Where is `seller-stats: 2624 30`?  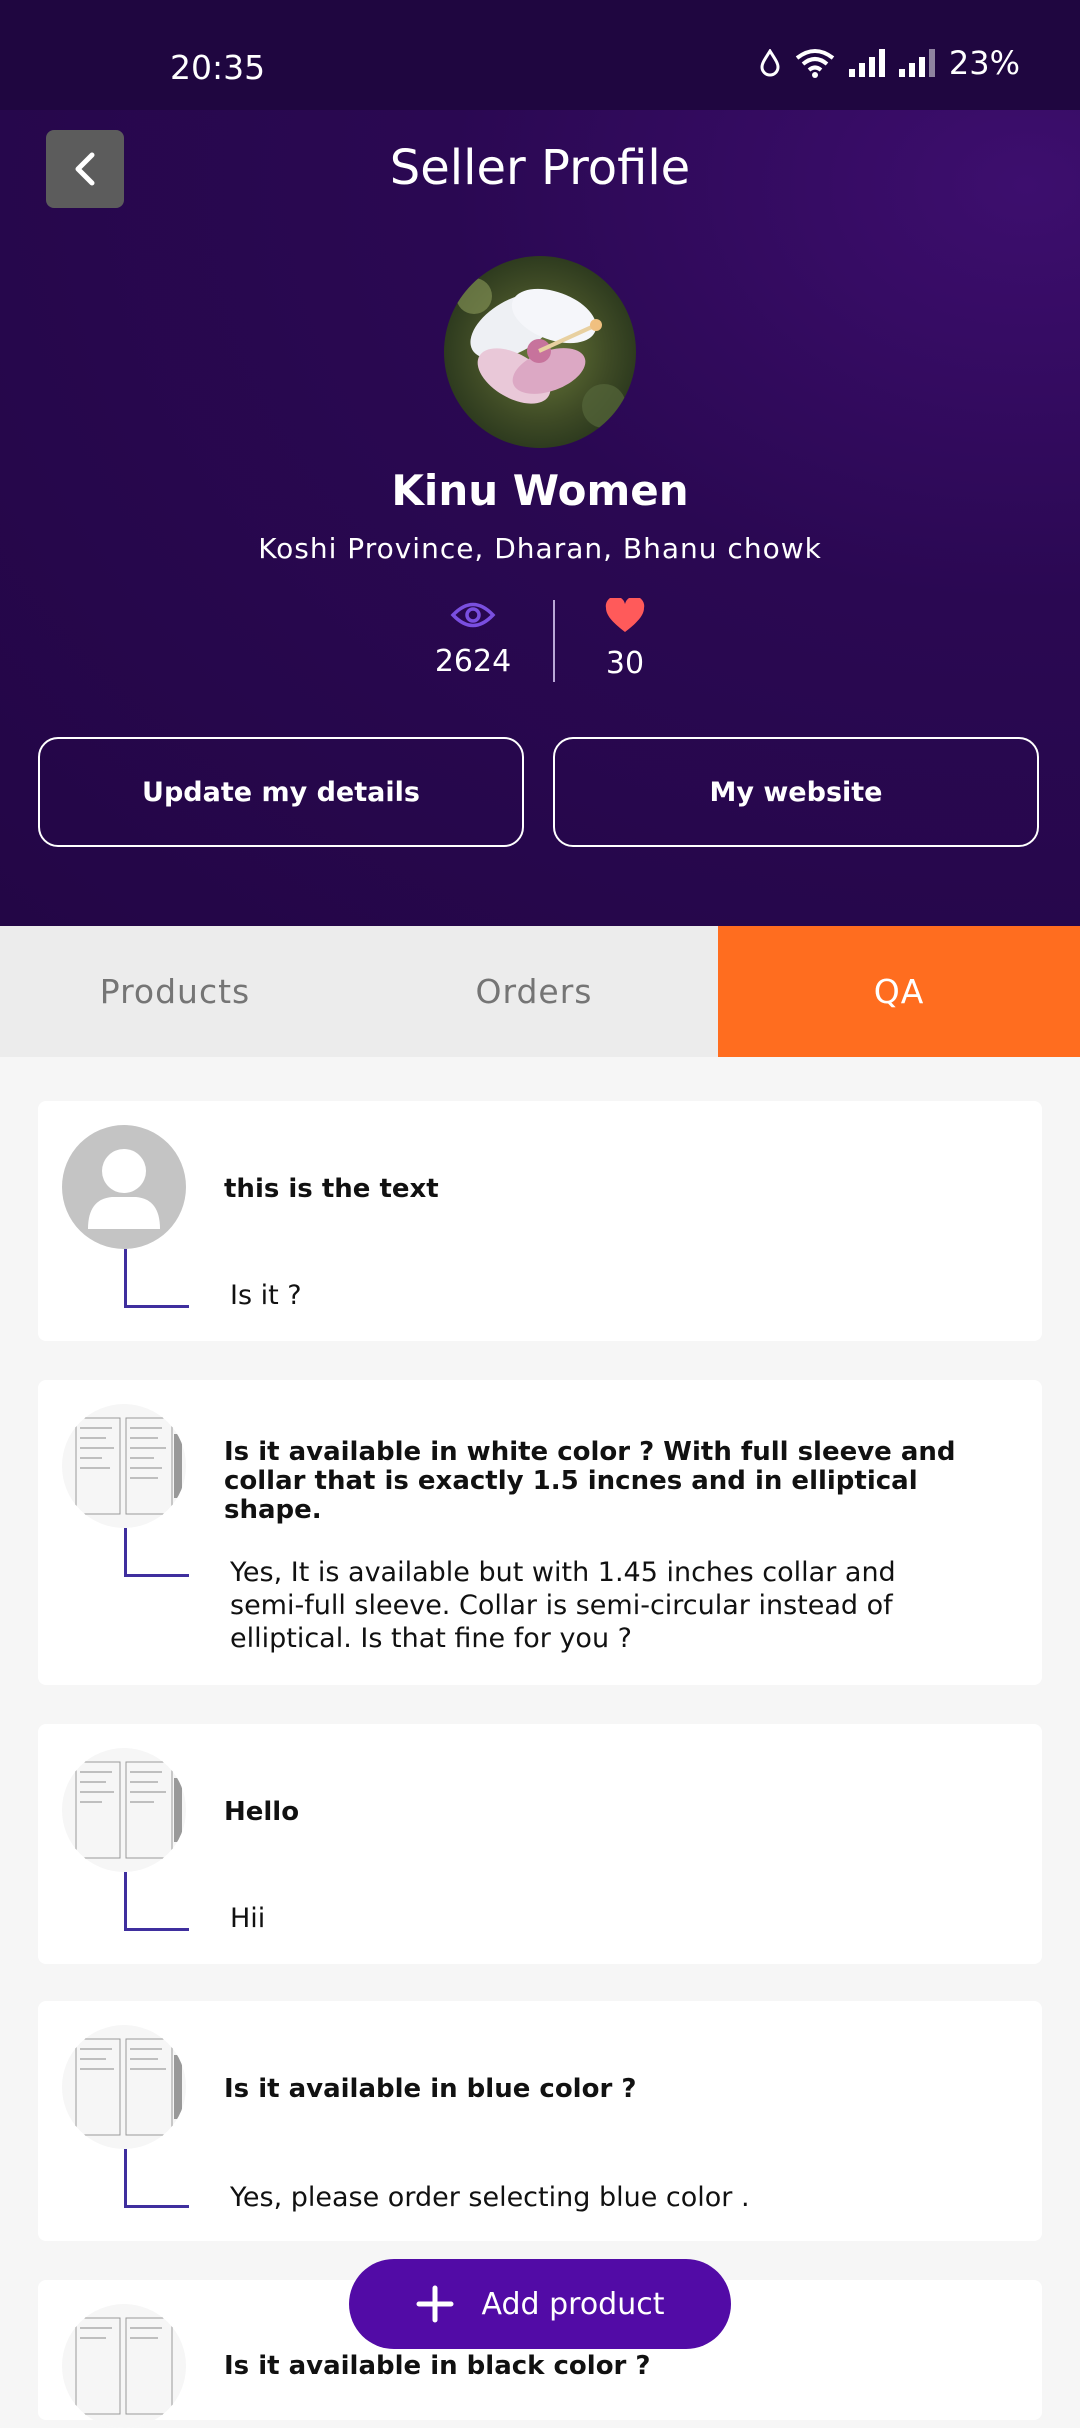
seller-stats: 2624 30 is located at coordinates (540, 642).